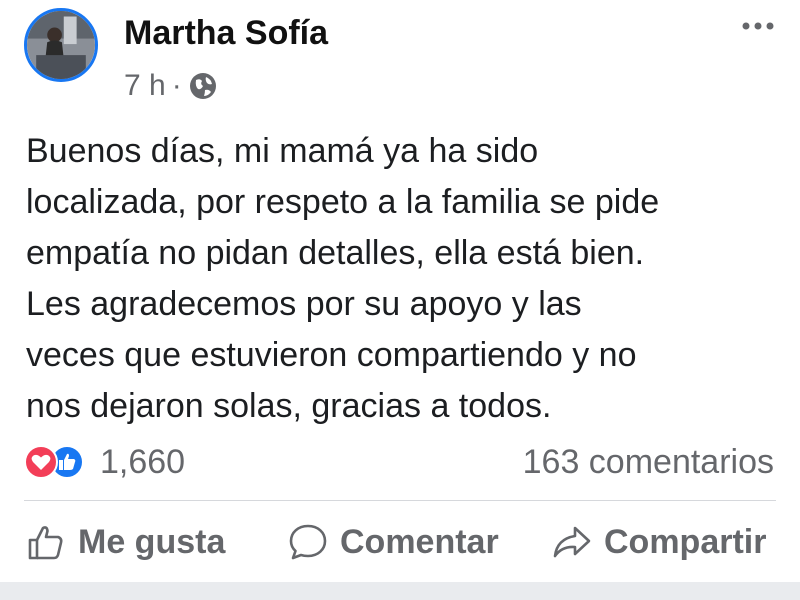  I want to click on share-icon, so click(572, 542).